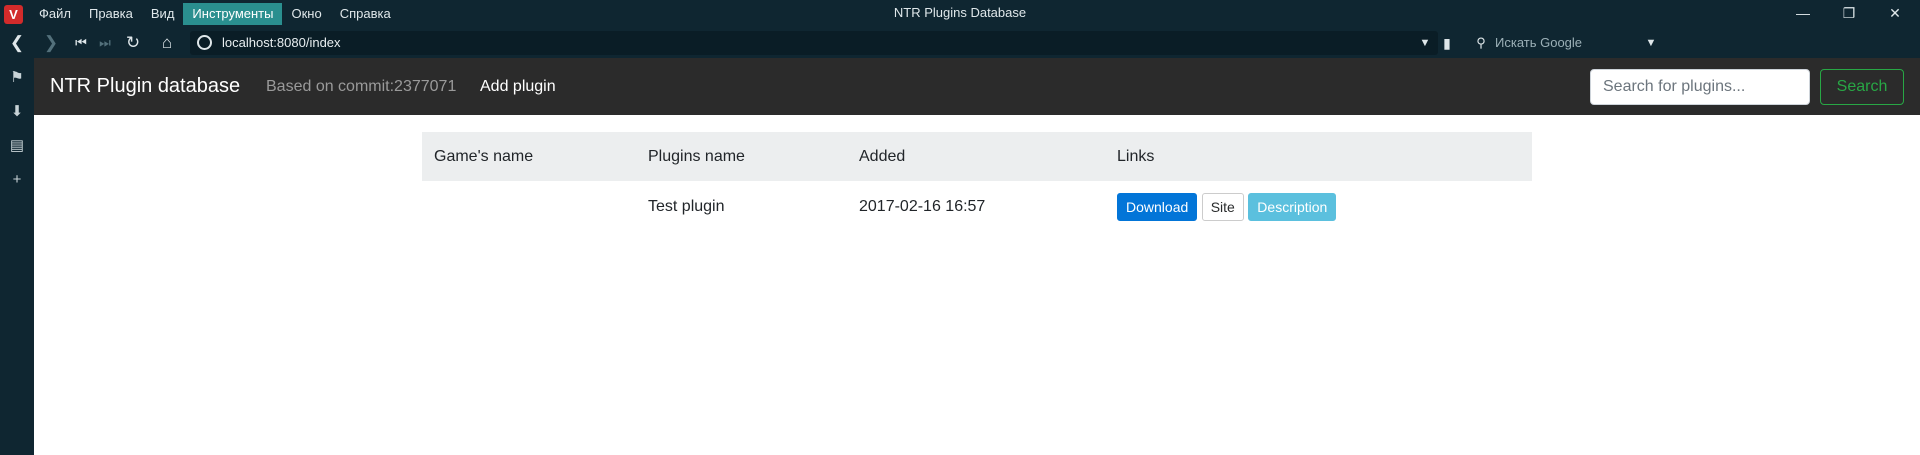  What do you see at coordinates (17, 78) in the screenshot?
I see `bookmarks-panel-icon: ⚑` at bounding box center [17, 78].